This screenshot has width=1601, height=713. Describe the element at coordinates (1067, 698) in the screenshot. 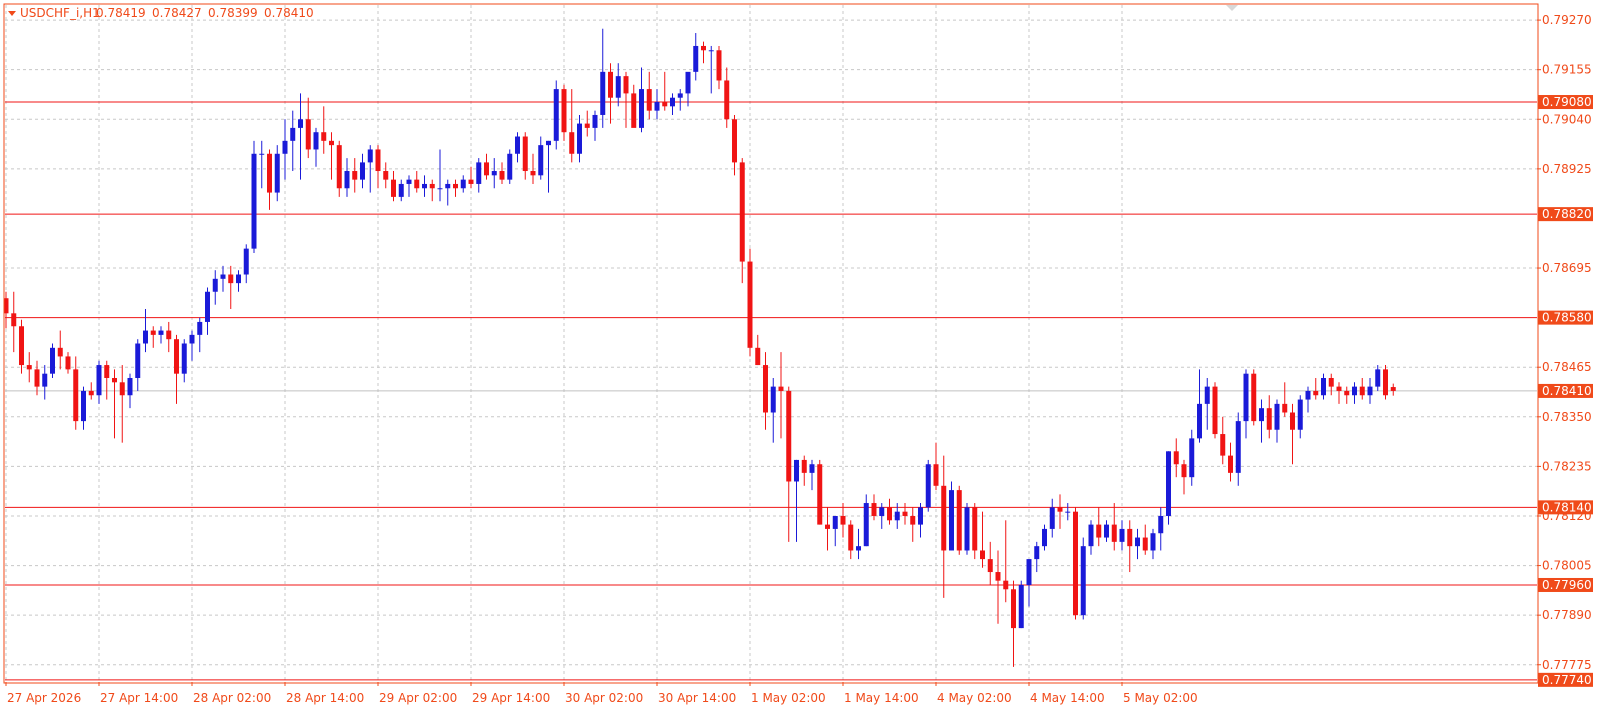

I see `time-tick-label: 4 May 14:00` at that location.